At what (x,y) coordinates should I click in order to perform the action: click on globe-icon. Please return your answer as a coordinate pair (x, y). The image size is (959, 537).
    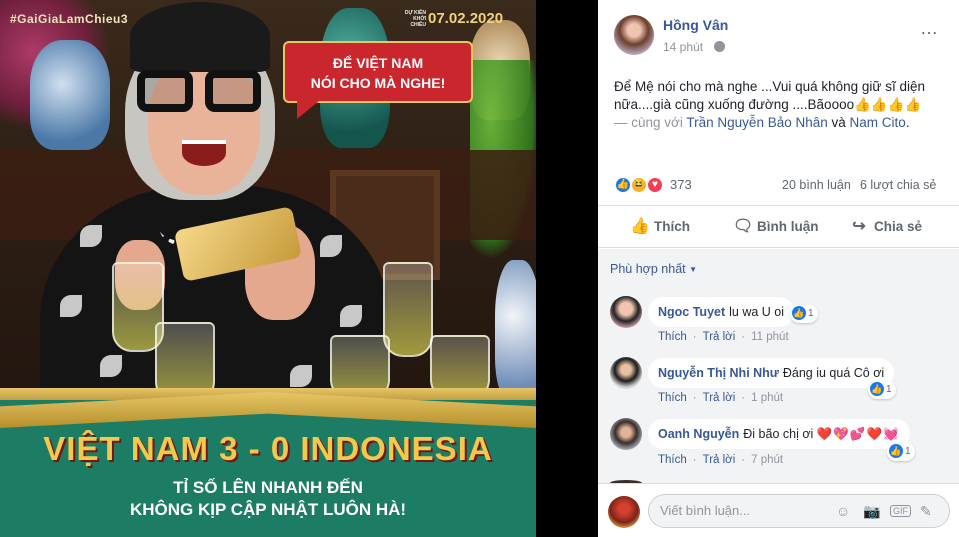
    Looking at the image, I should click on (719, 46).